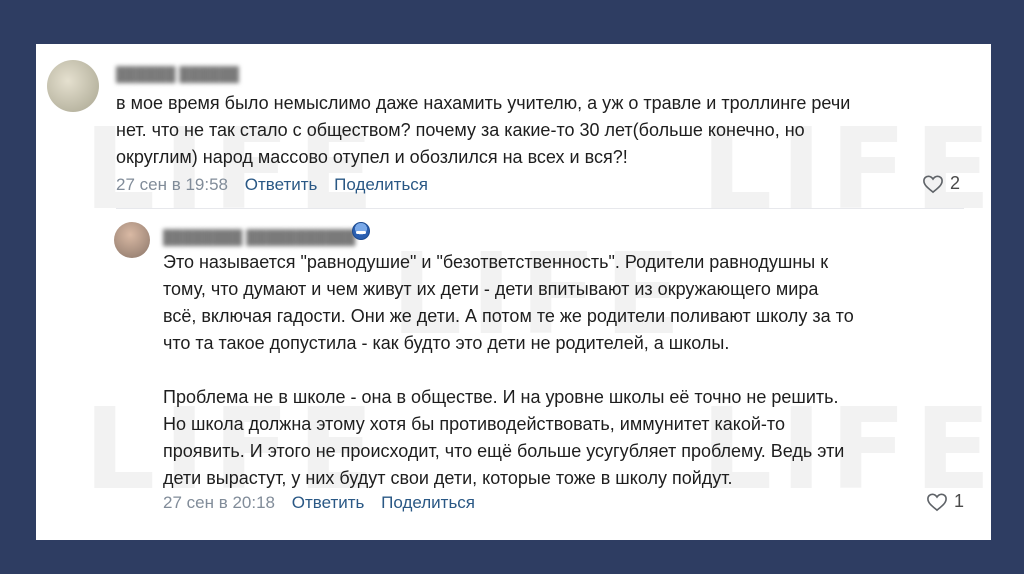  Describe the element at coordinates (361, 231) in the screenshot. I see `hero-badge-icon` at that location.